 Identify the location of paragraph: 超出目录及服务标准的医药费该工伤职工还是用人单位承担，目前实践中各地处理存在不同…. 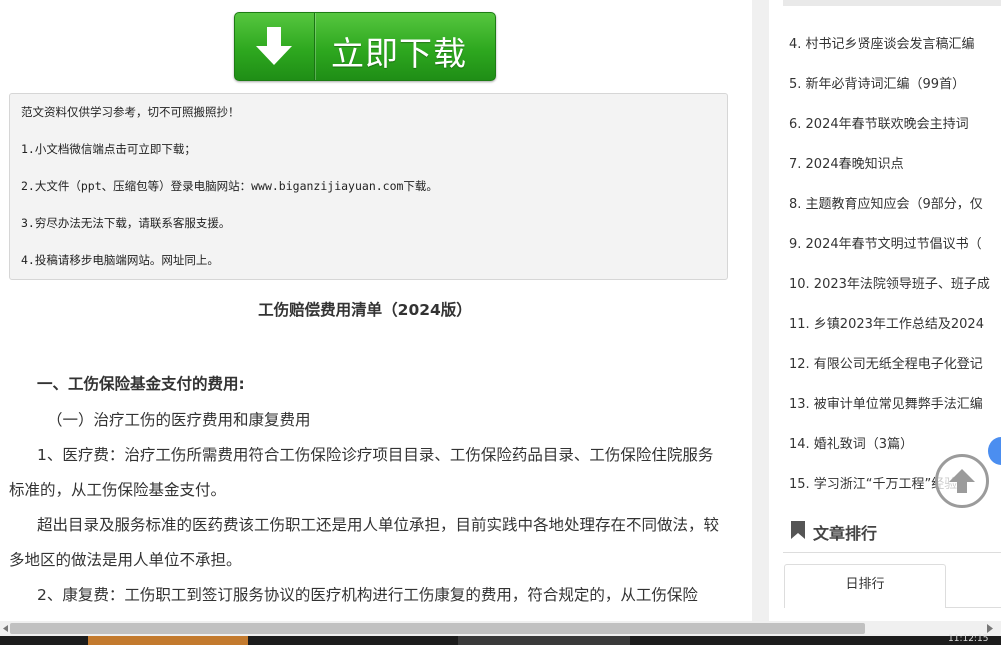
(364, 542).